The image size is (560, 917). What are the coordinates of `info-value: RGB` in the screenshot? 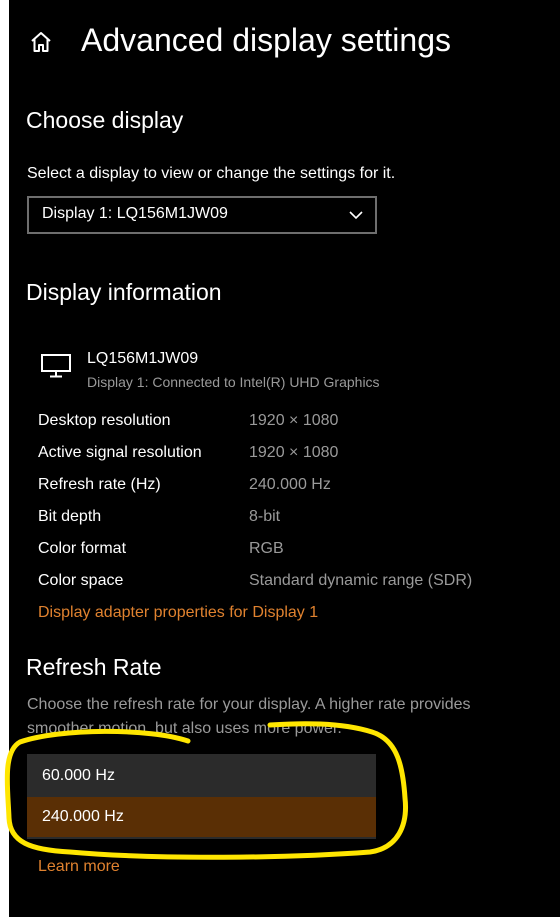 It's located at (266, 548).